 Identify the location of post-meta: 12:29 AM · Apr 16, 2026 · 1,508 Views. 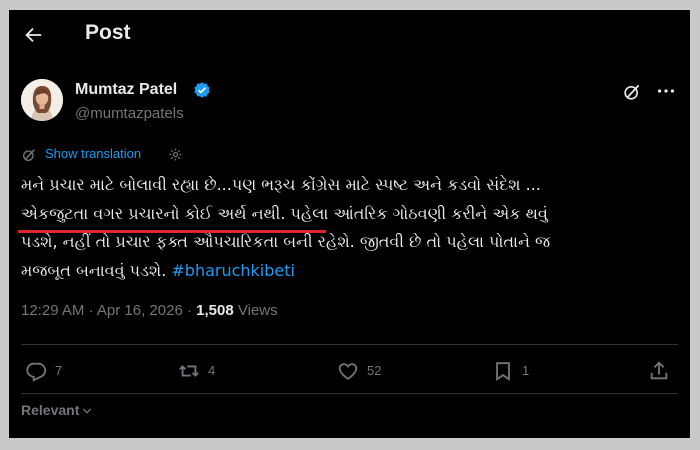
(149, 310).